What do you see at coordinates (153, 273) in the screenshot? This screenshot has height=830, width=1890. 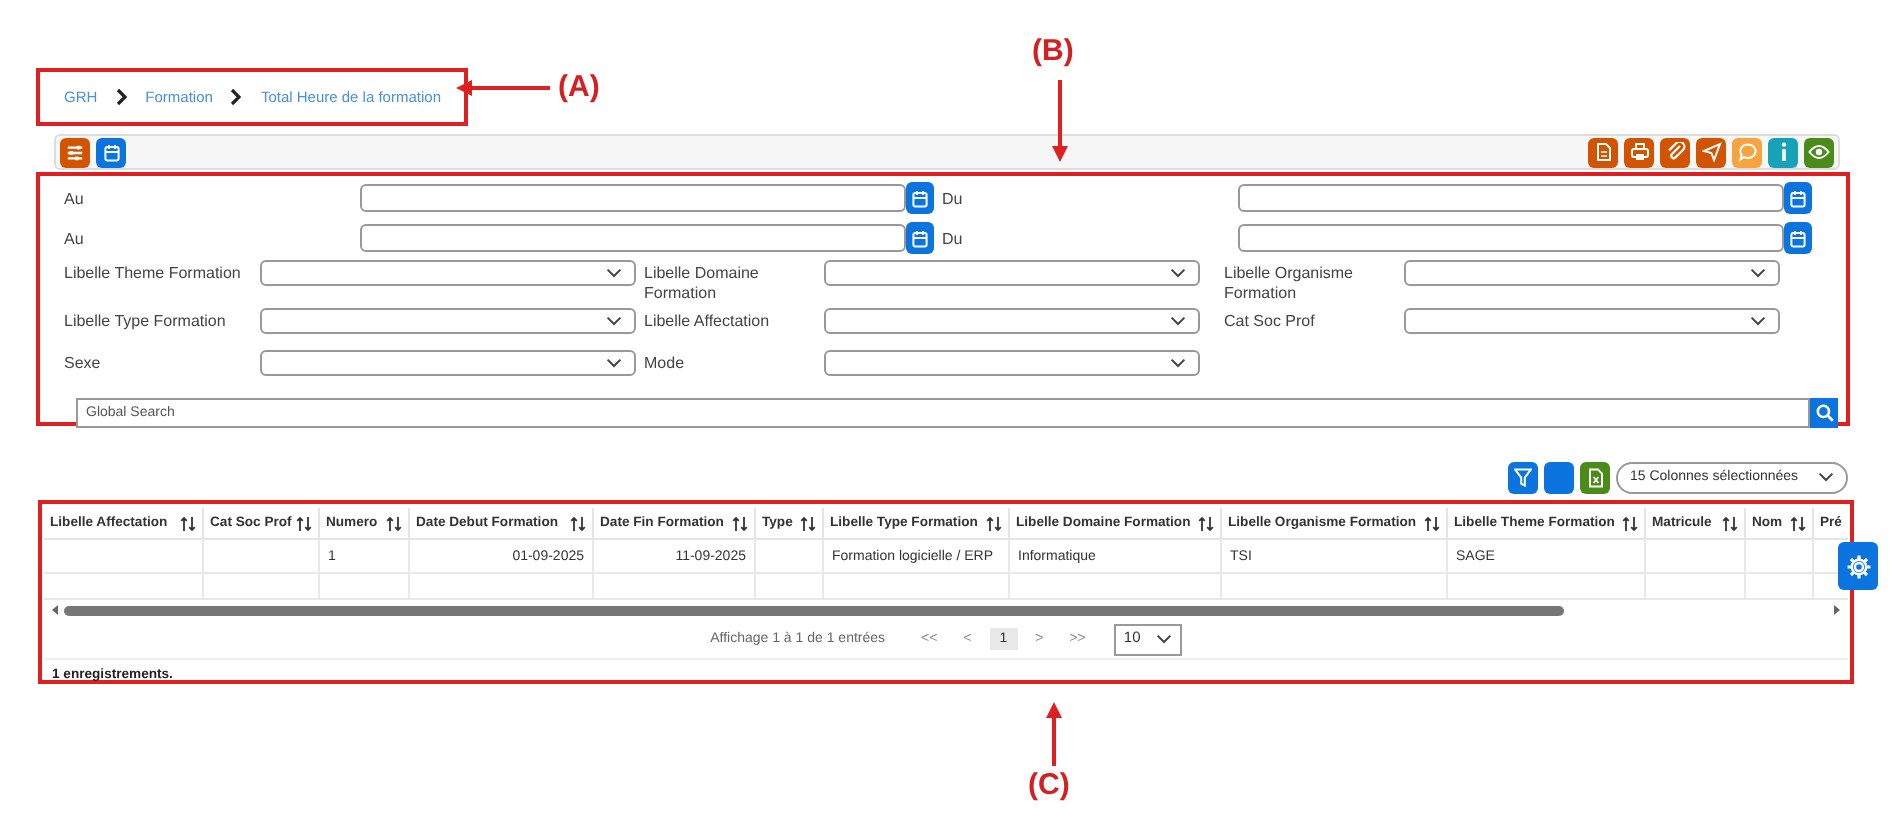 I see `field-label: Libelle Theme Formation` at bounding box center [153, 273].